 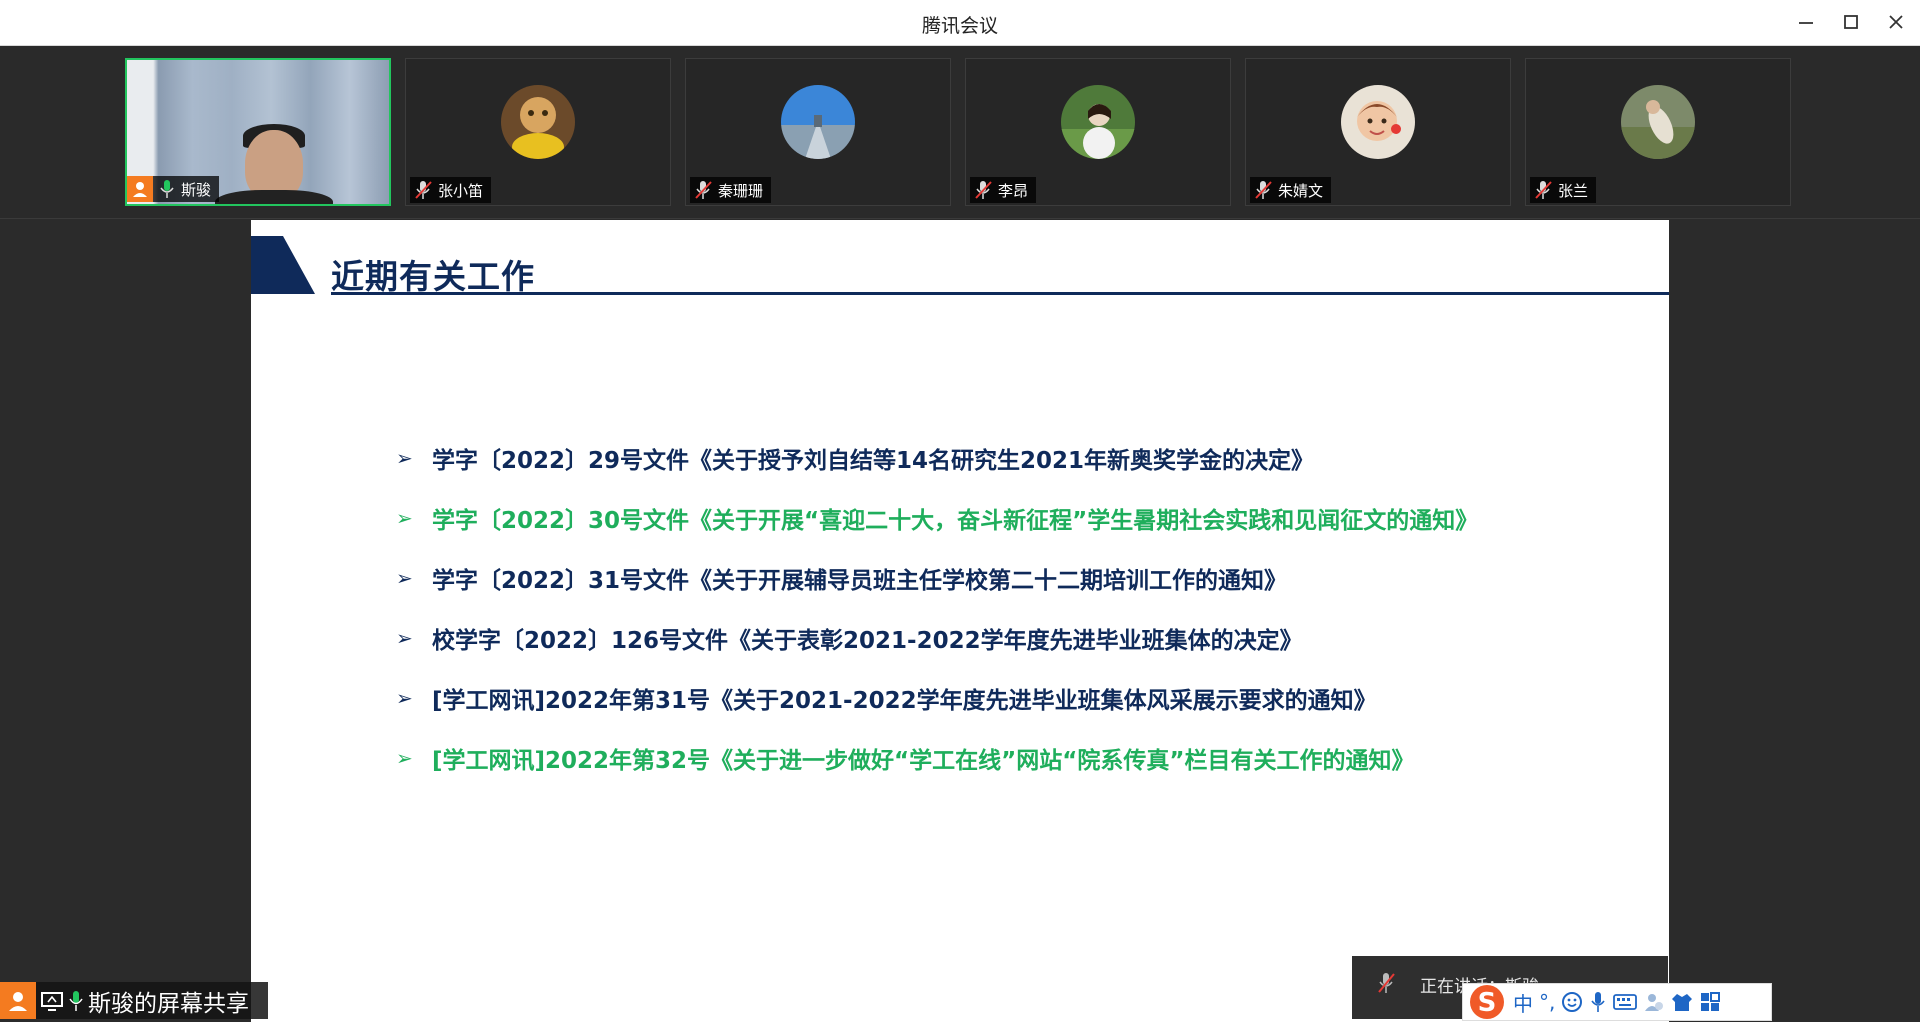 I want to click on participant-namebar: 李昂, so click(x=1003, y=190).